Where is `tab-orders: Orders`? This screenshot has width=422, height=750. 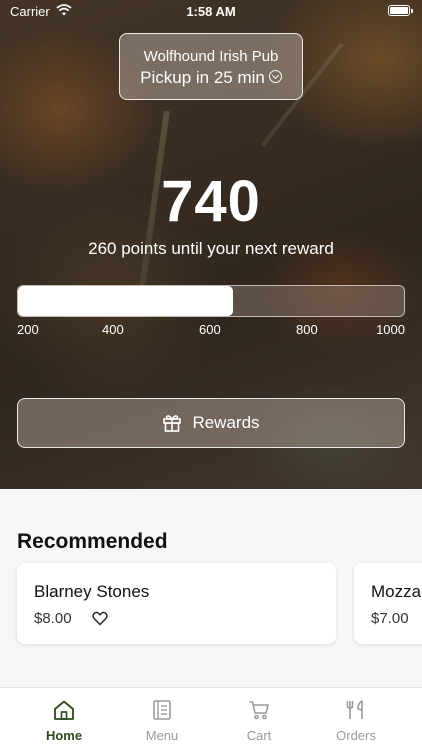
tab-orders: Orders is located at coordinates (356, 719).